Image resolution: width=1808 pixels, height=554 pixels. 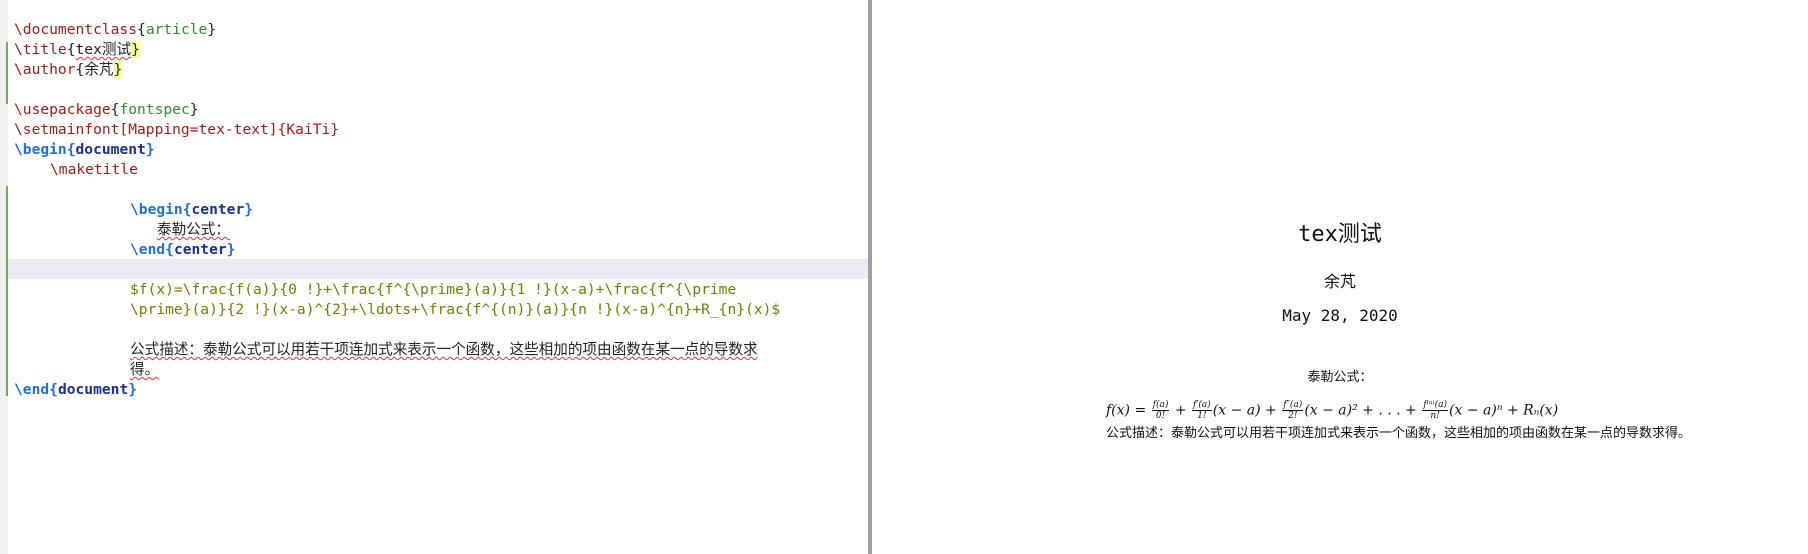 What do you see at coordinates (154, 109) in the screenshot?
I see `code-argument: fontspec` at bounding box center [154, 109].